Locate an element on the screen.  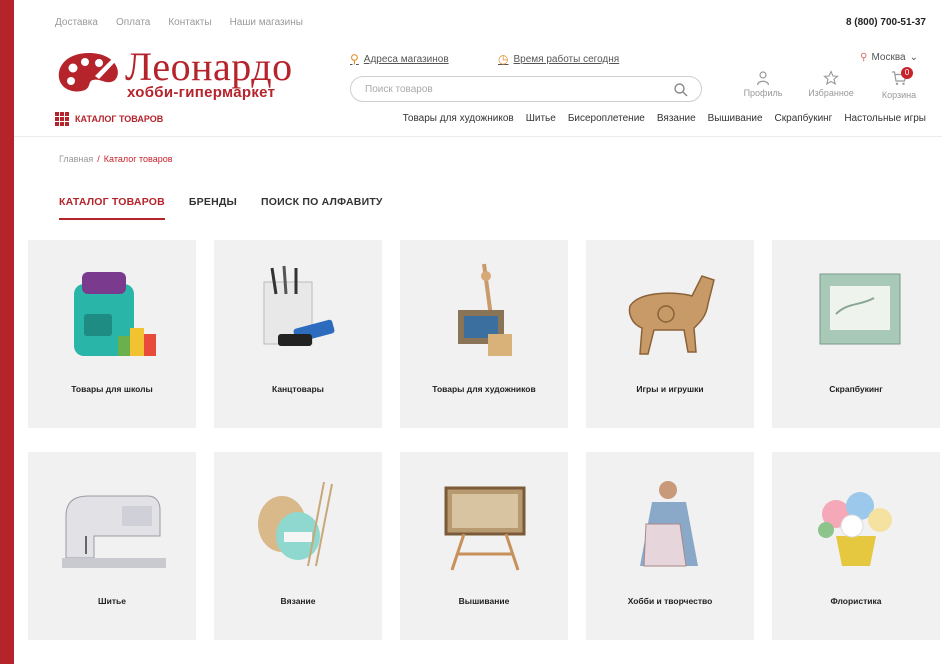
clock-icon: ◷ is located at coordinates (503, 59).